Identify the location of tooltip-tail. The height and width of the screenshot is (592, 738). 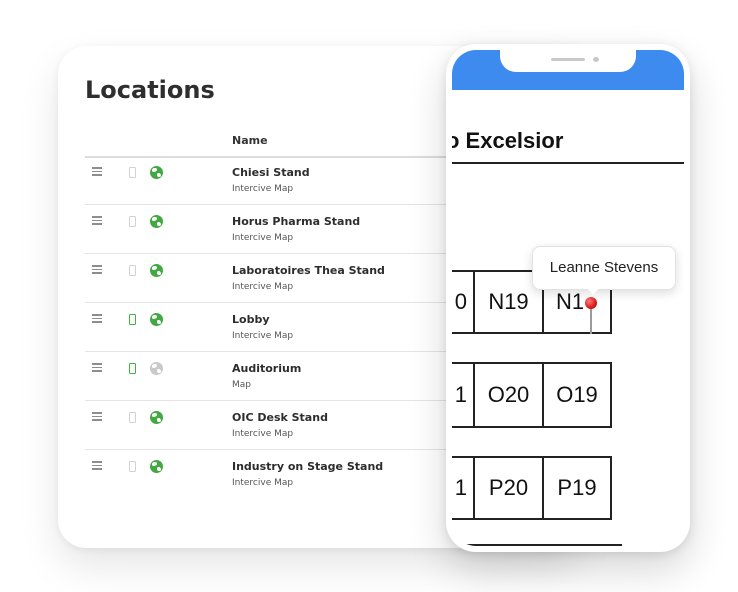
(593, 291).